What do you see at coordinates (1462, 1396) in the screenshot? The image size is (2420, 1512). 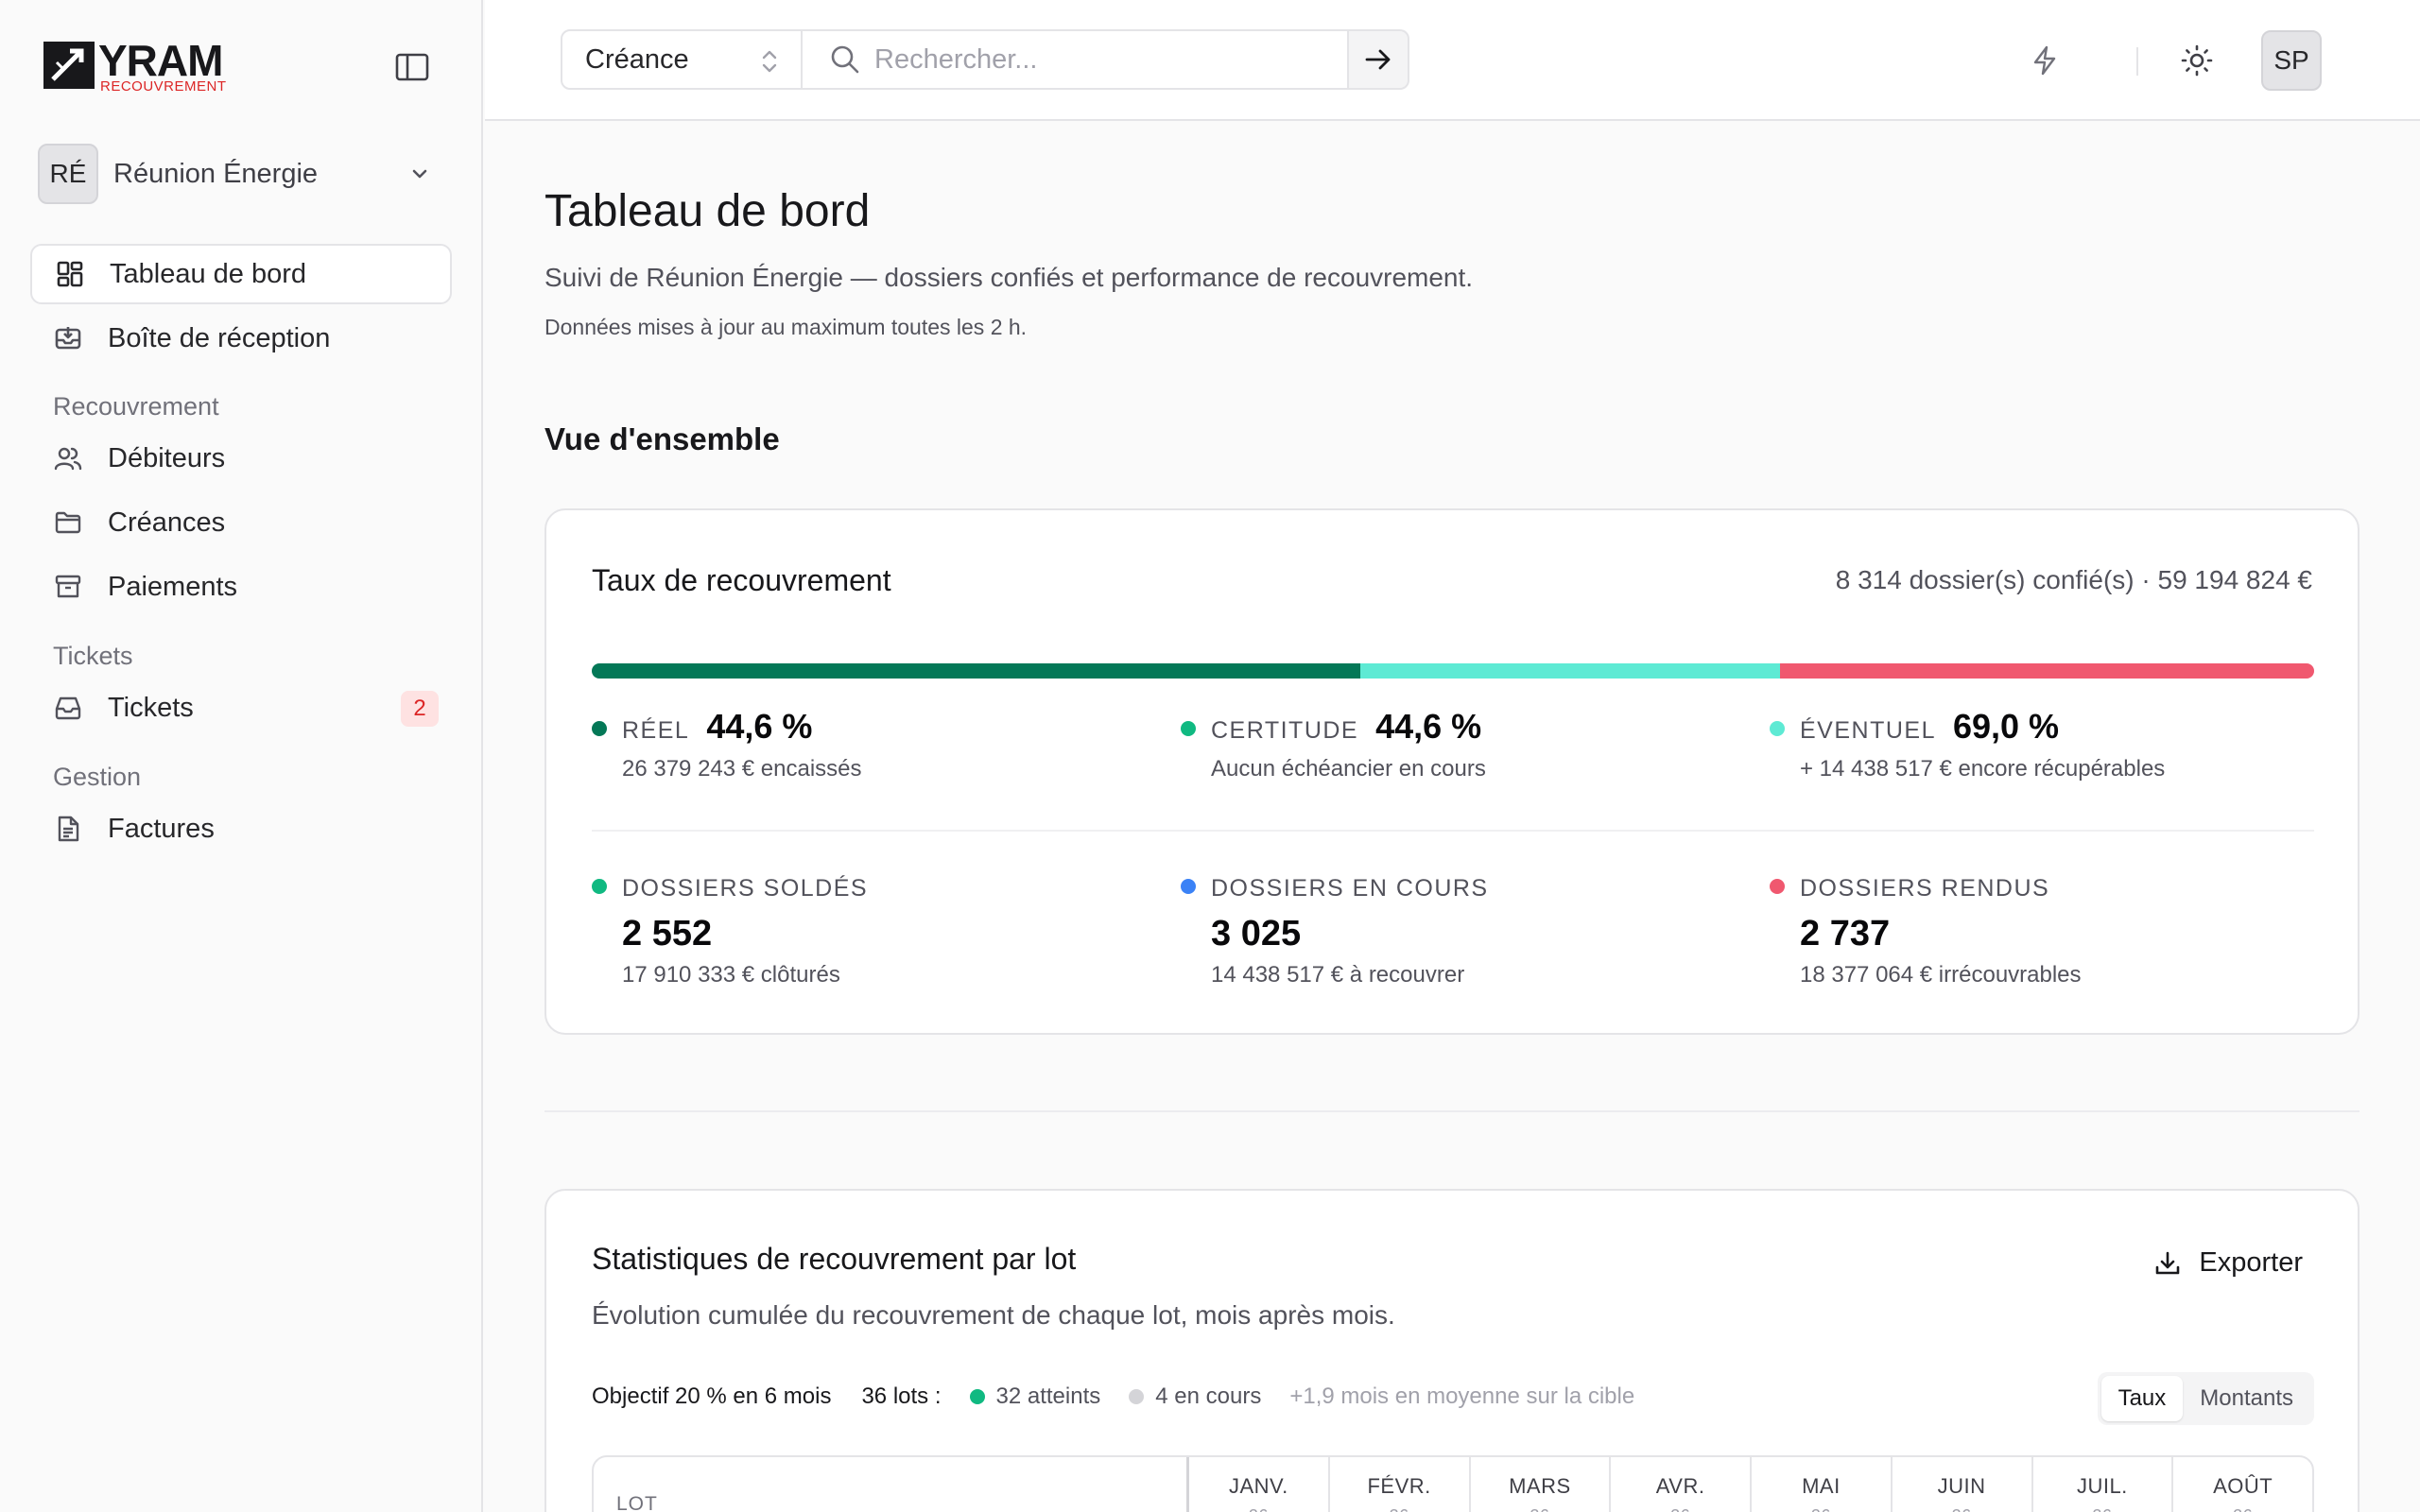 I see `average-delay: +1,9 mois en moyenne sur la cible` at bounding box center [1462, 1396].